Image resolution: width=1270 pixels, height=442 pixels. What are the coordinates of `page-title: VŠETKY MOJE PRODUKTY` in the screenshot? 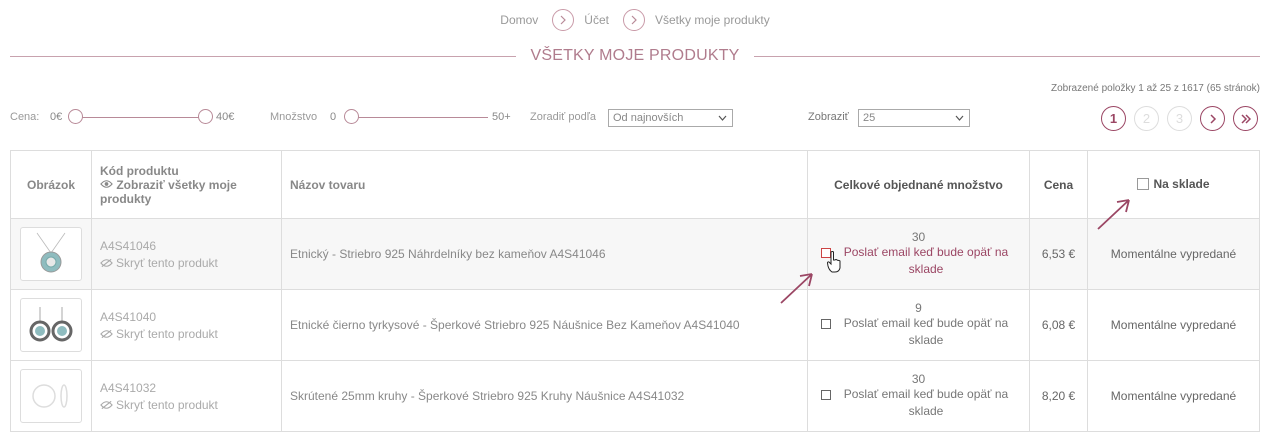 It's located at (635, 55).